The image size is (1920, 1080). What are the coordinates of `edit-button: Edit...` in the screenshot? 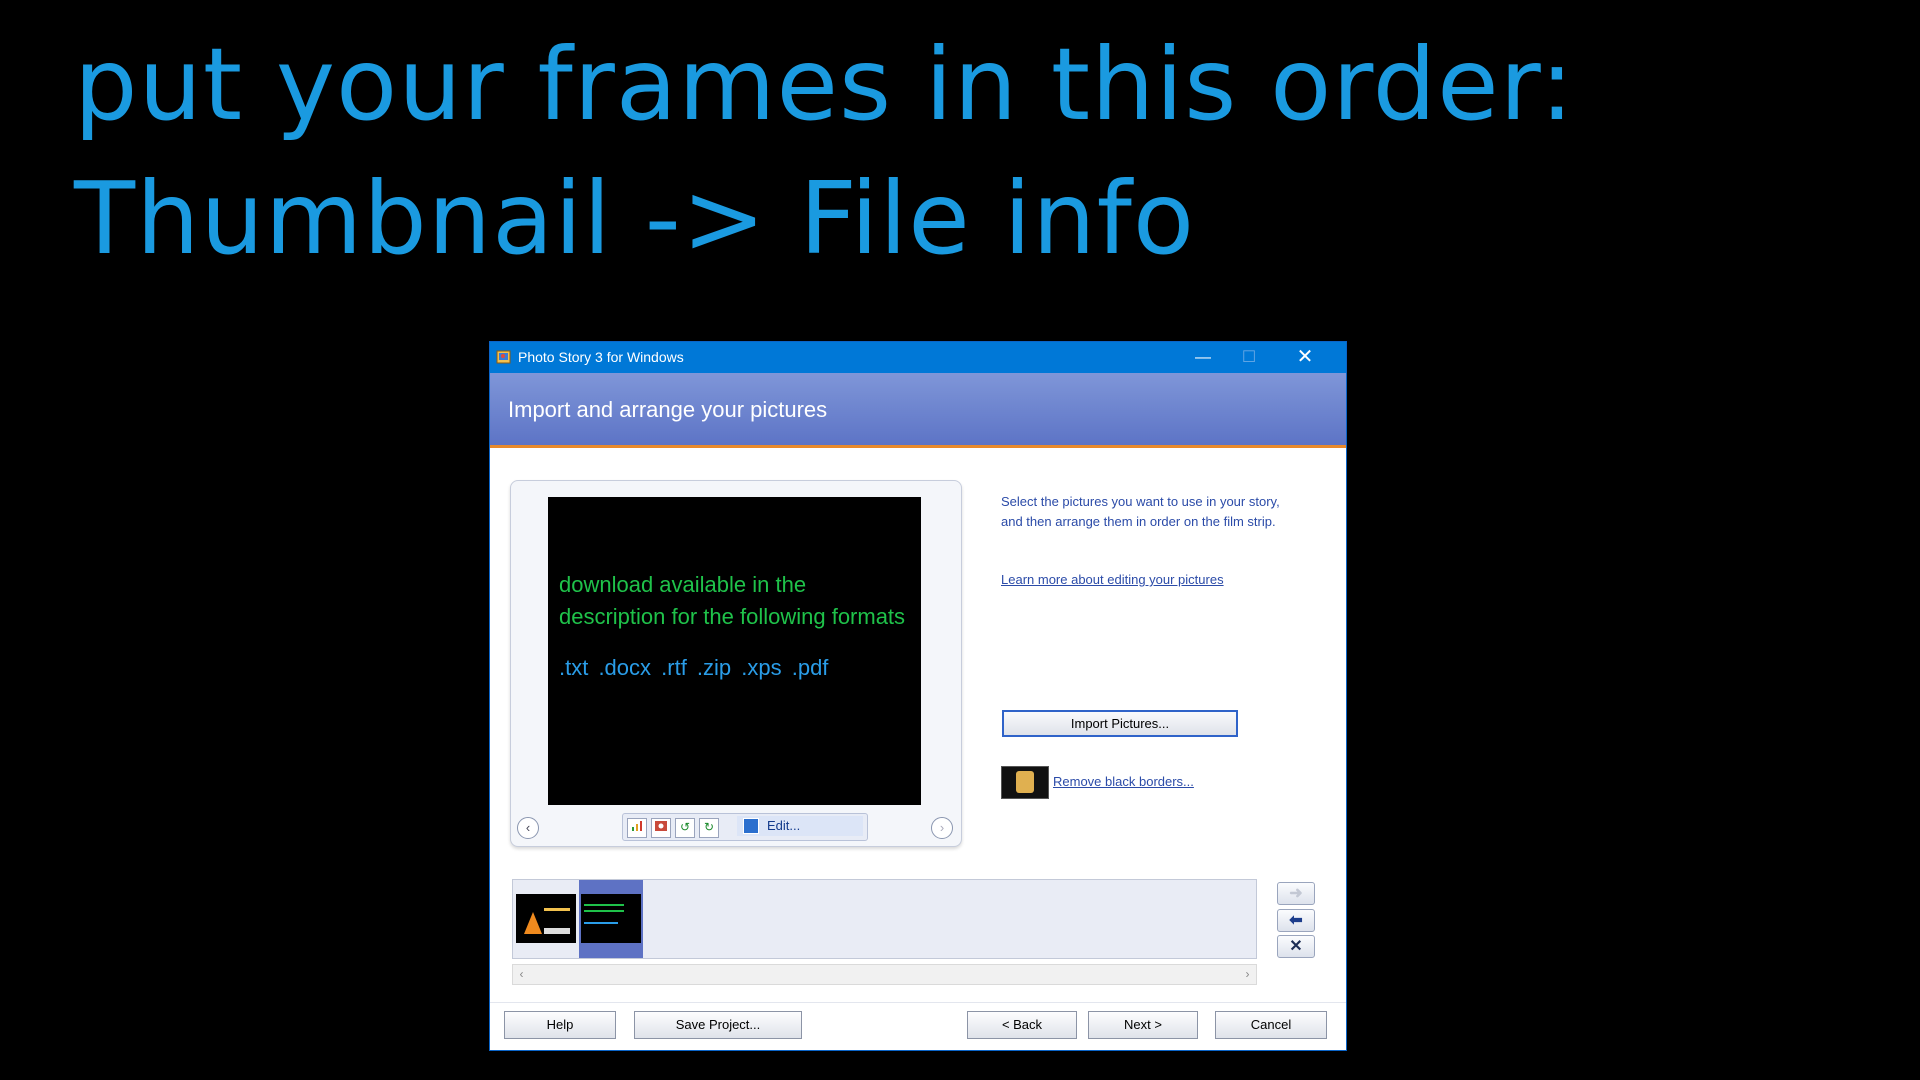 It's located at (800, 826).